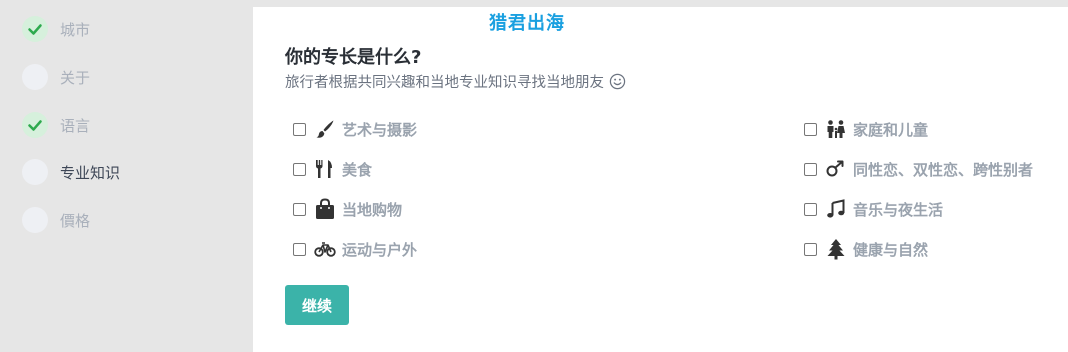 This screenshot has height=352, width=1068. Describe the element at coordinates (891, 249) in the screenshot. I see `option-label: 健康与自然` at that location.